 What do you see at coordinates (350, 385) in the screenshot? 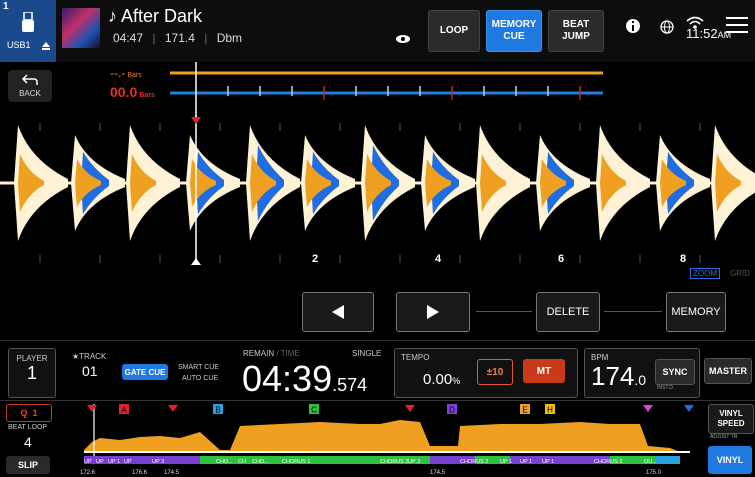
I see `time-fraction: .574` at bounding box center [350, 385].